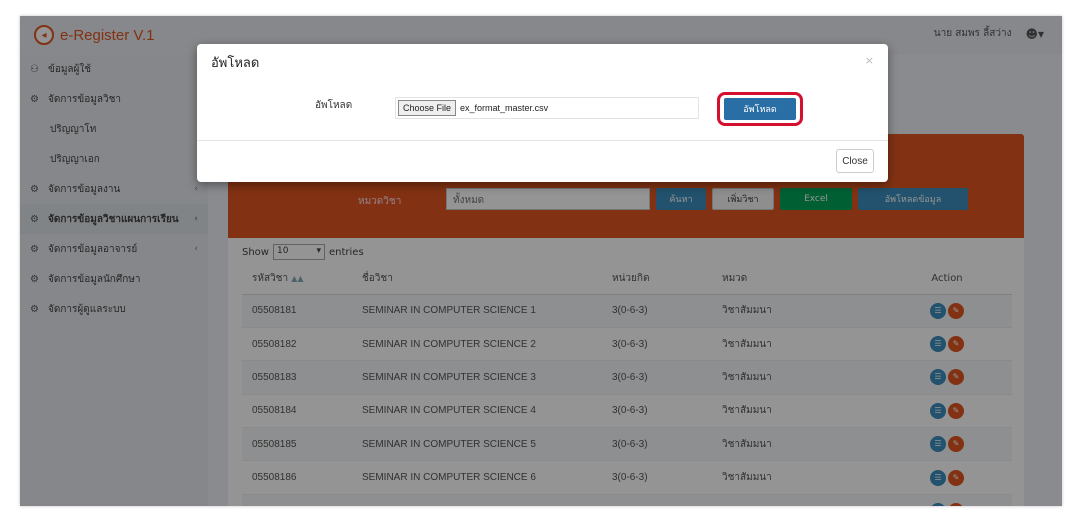 Image resolution: width=1082 pixels, height=522 pixels. What do you see at coordinates (235, 63) in the screenshot?
I see `modal-title: อัพโหลด` at bounding box center [235, 63].